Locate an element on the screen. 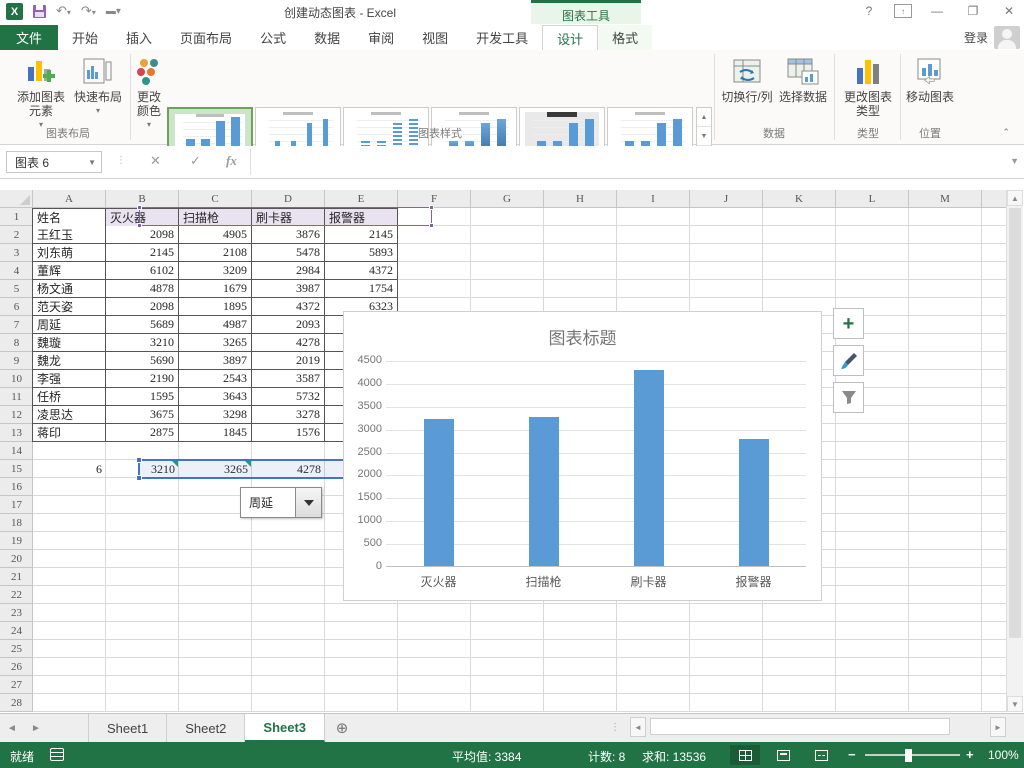 The image size is (1024, 768). select-data-button: 选择数据 is located at coordinates (803, 80).